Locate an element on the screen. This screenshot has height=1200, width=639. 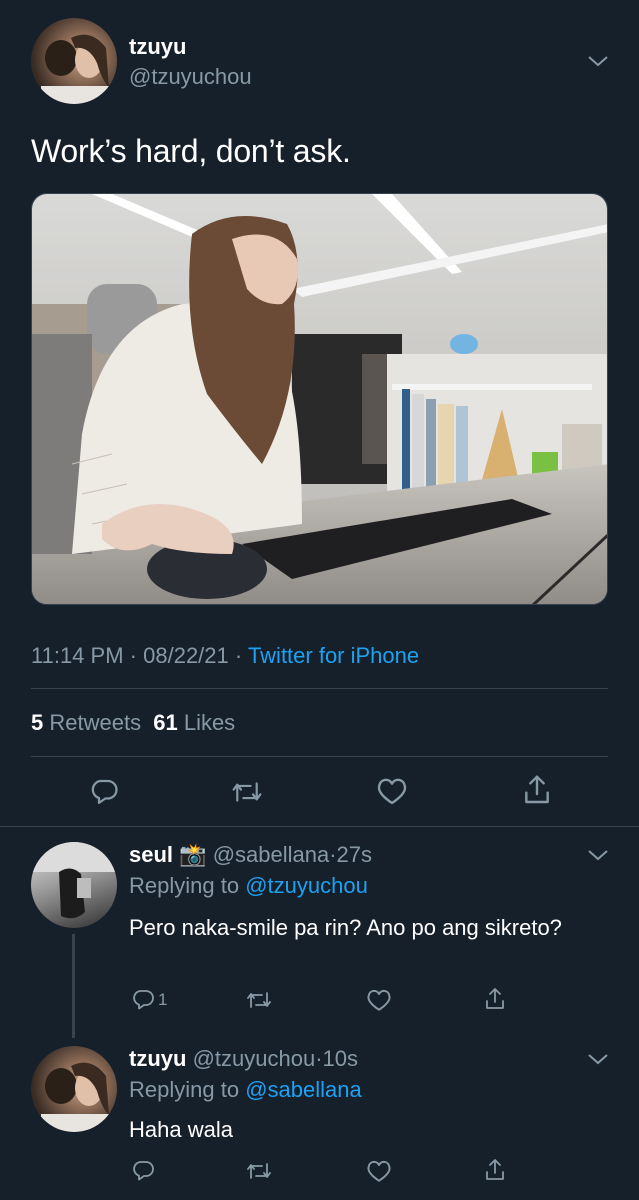
reply-display-name: seul is located at coordinates (151, 854).